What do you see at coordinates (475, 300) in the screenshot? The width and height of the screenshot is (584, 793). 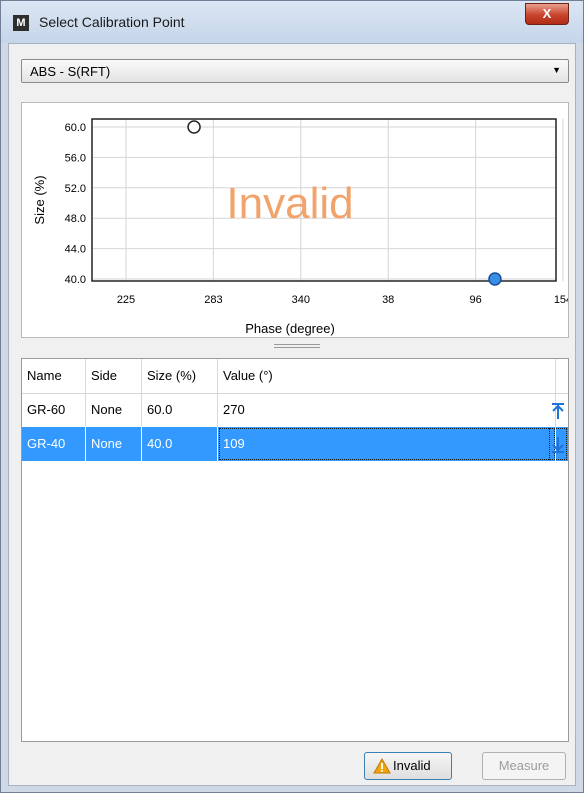 I see `x-tick-label: 96` at bounding box center [475, 300].